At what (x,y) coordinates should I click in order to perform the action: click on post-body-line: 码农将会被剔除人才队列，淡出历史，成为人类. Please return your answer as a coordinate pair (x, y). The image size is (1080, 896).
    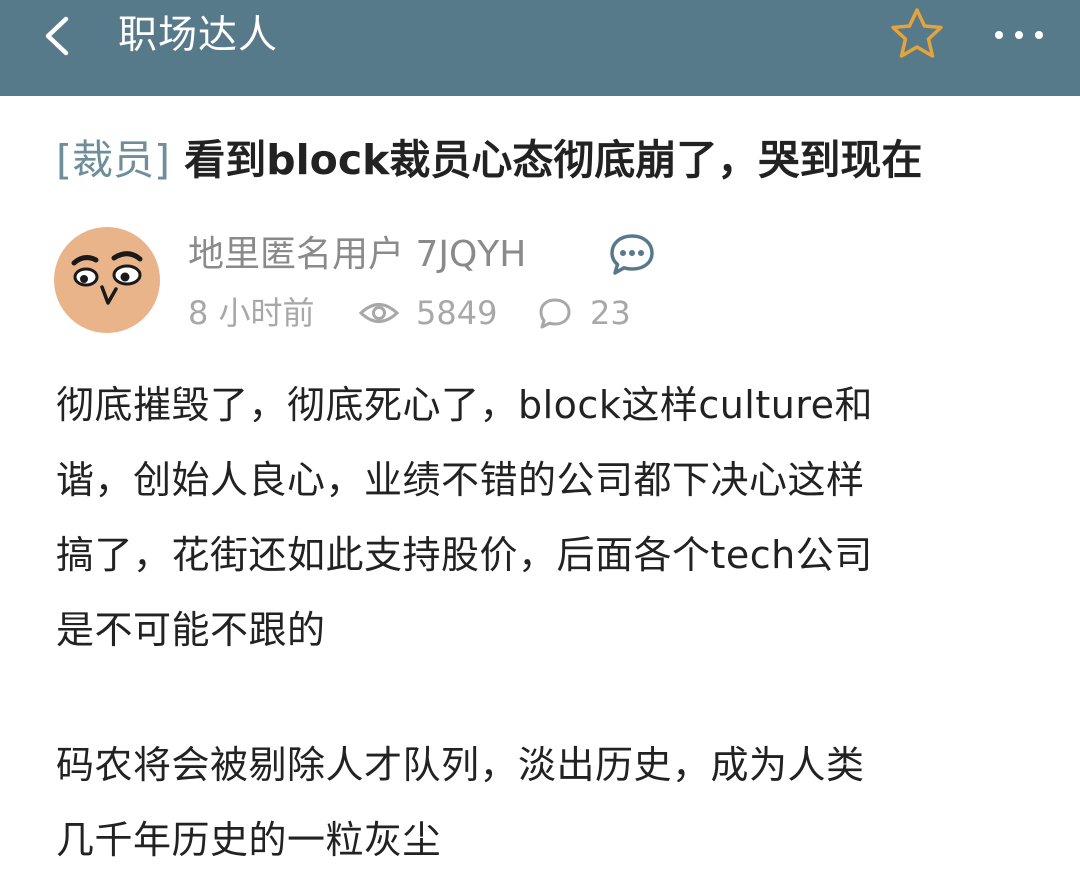
    Looking at the image, I should click on (460, 765).